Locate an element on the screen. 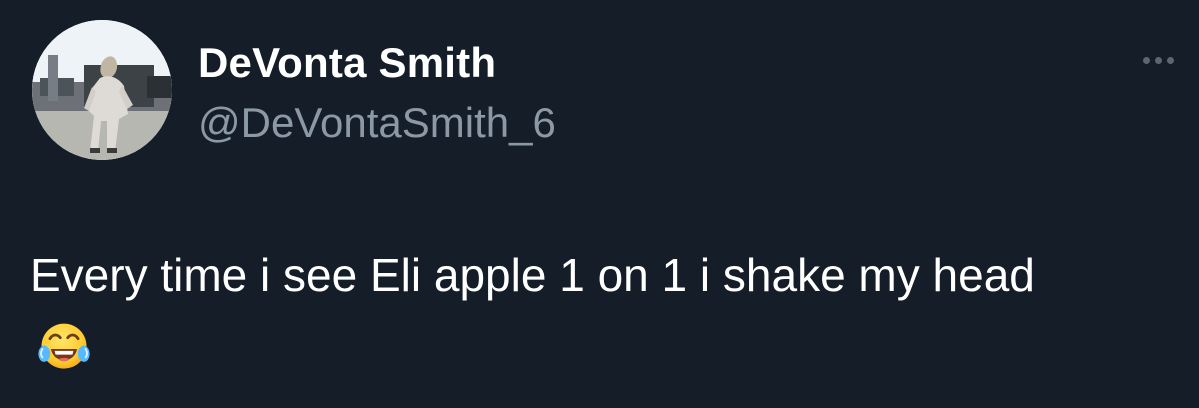  avatar is located at coordinates (102, 90).